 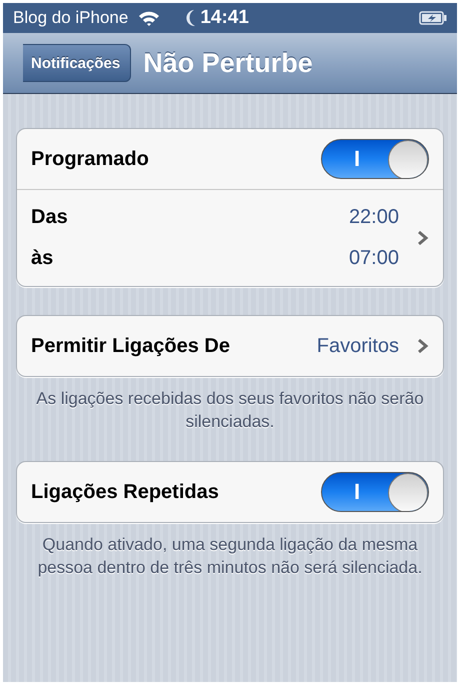 I want to click on status-time: 14:41, so click(x=224, y=18).